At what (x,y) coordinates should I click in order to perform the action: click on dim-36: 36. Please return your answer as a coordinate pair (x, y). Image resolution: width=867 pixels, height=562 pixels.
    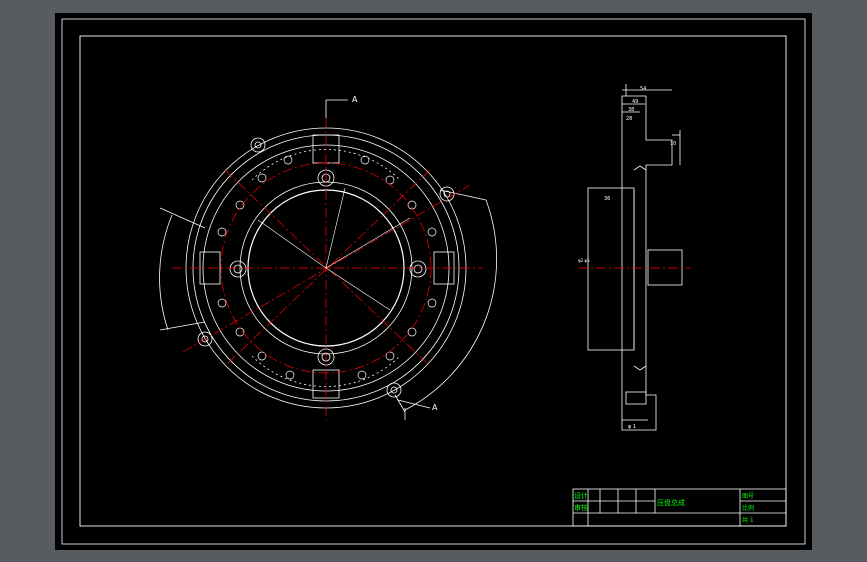
    Looking at the image, I should click on (607, 199).